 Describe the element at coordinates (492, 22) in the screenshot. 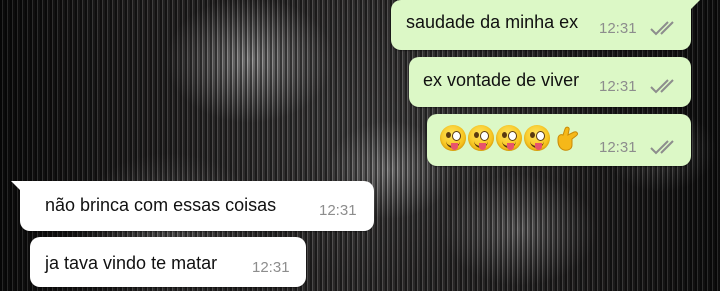

I see `message-text: saudade da minha ex` at that location.